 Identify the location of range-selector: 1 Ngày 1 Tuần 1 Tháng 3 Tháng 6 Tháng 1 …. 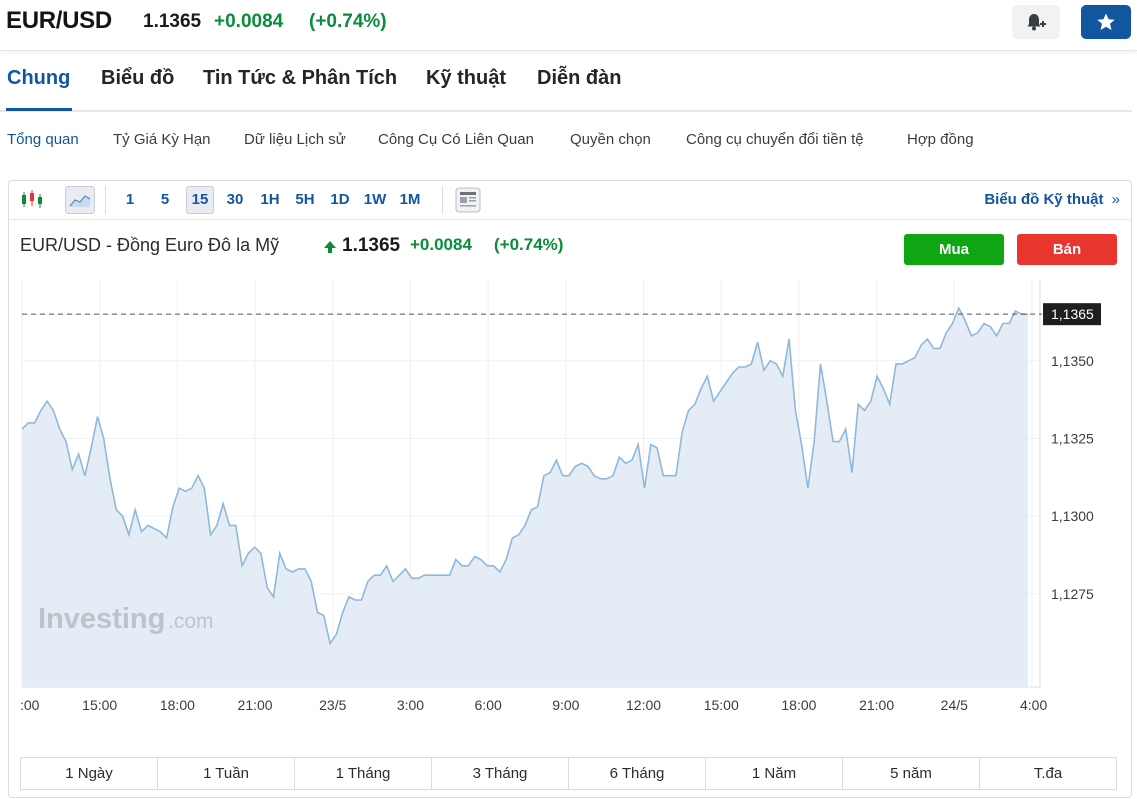
(568, 773).